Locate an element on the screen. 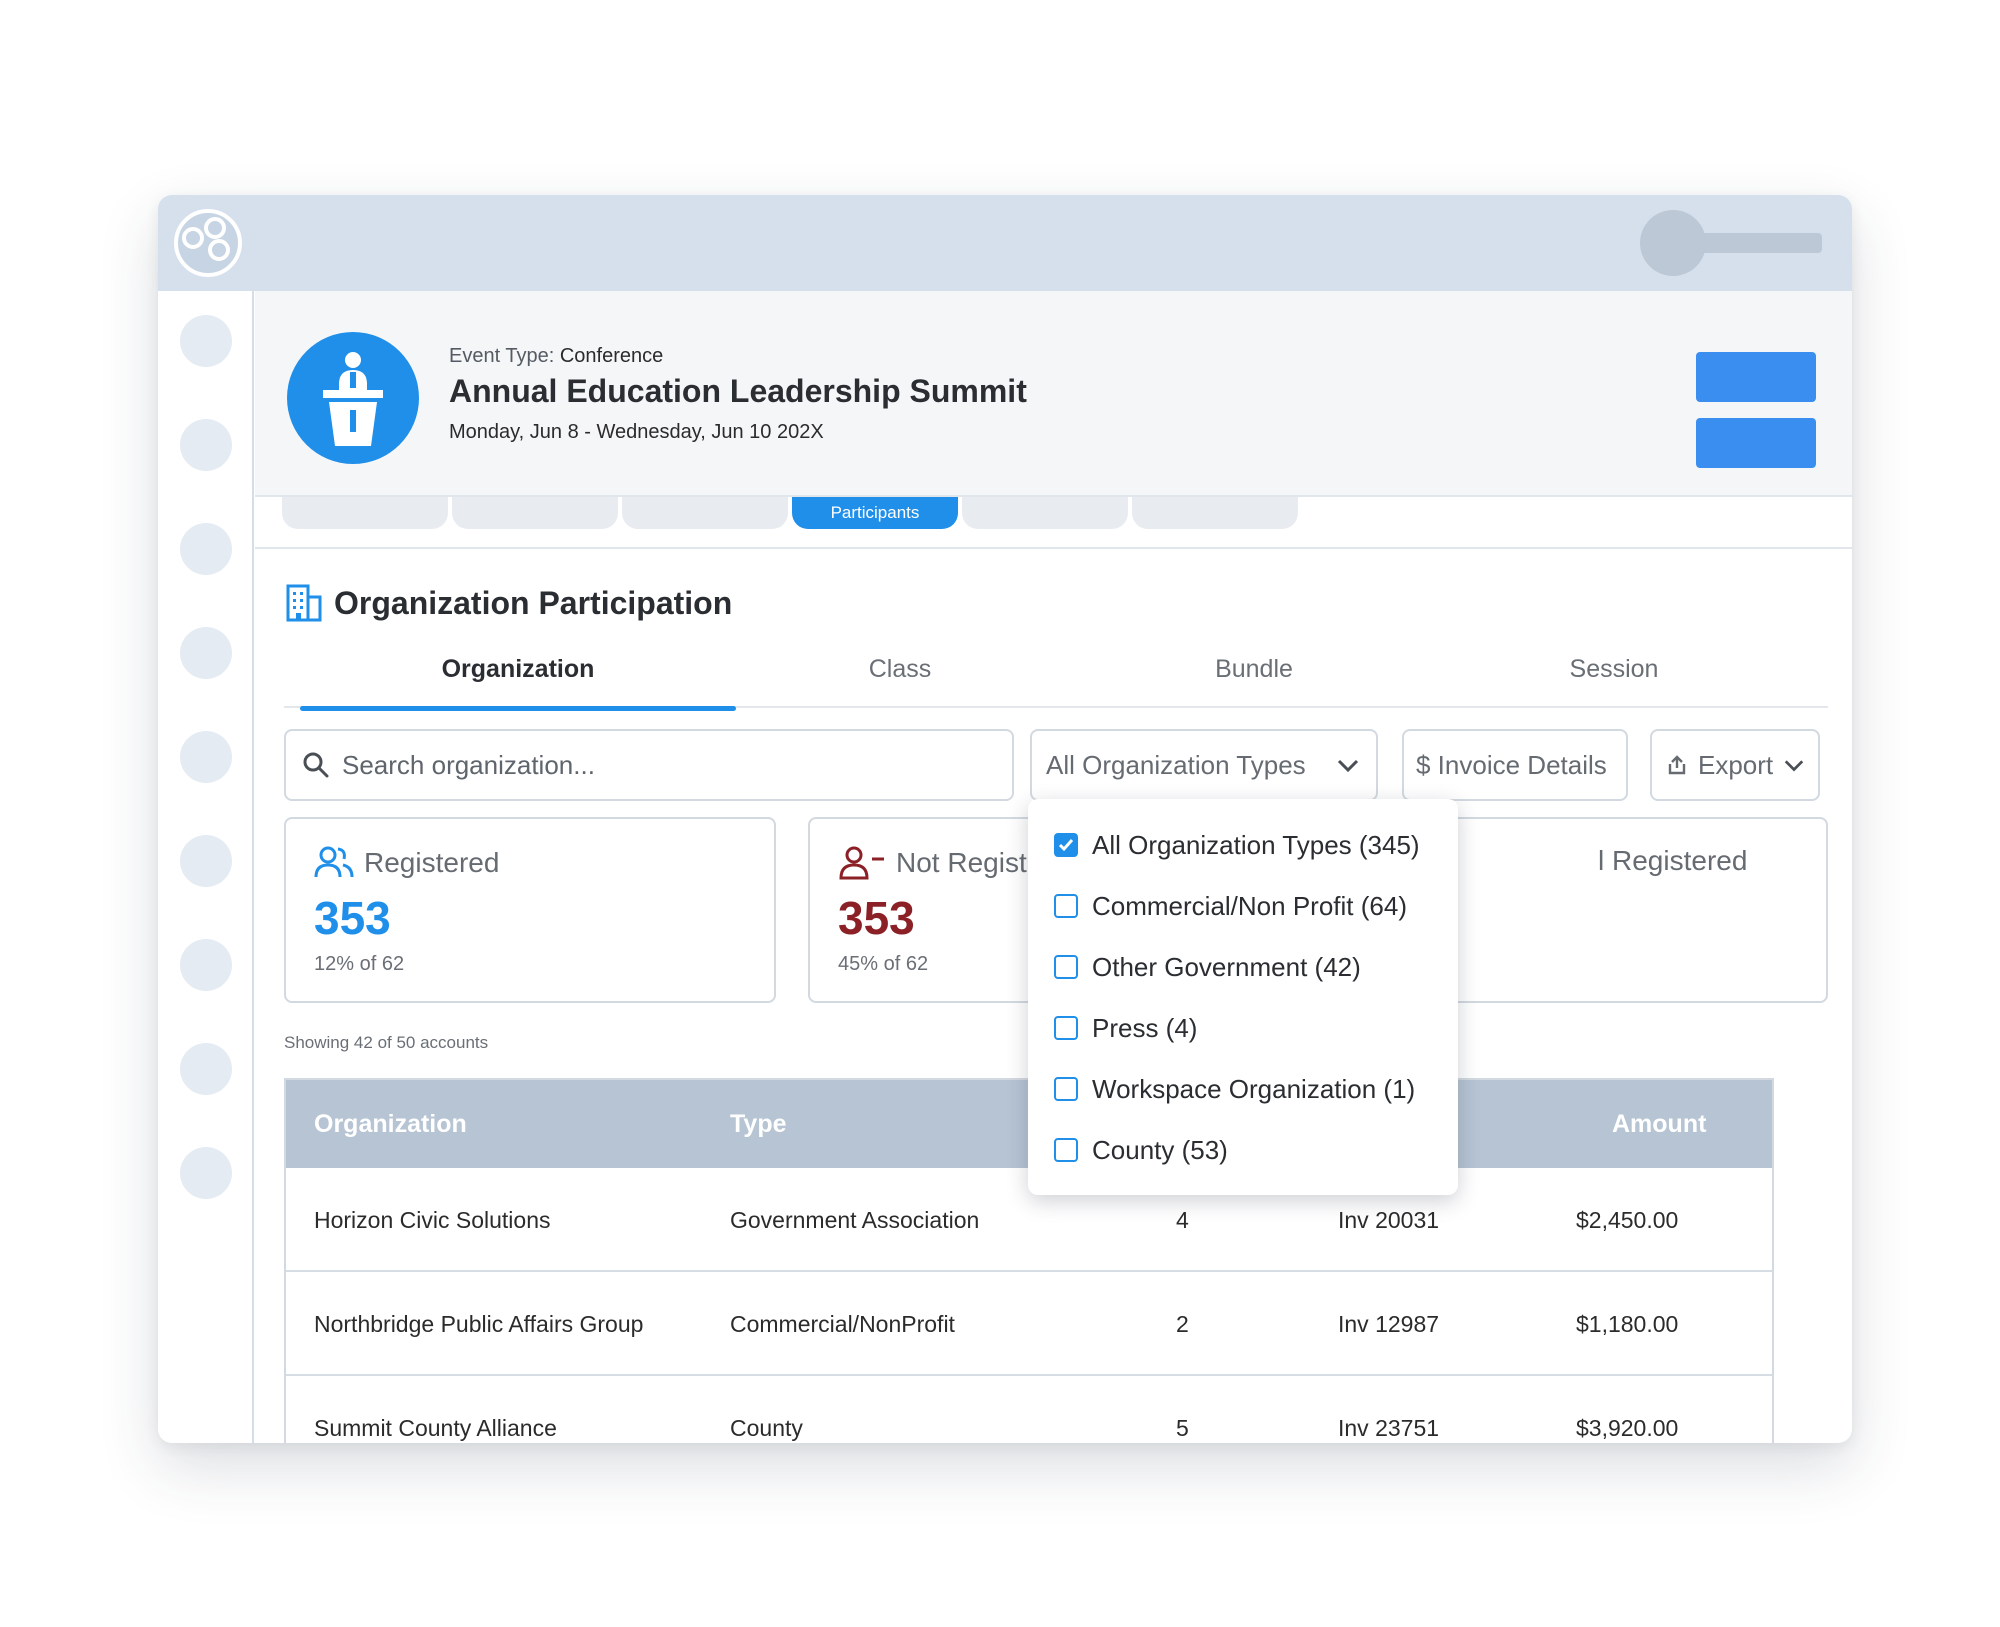  user-minus-icon is located at coordinates (861, 863).